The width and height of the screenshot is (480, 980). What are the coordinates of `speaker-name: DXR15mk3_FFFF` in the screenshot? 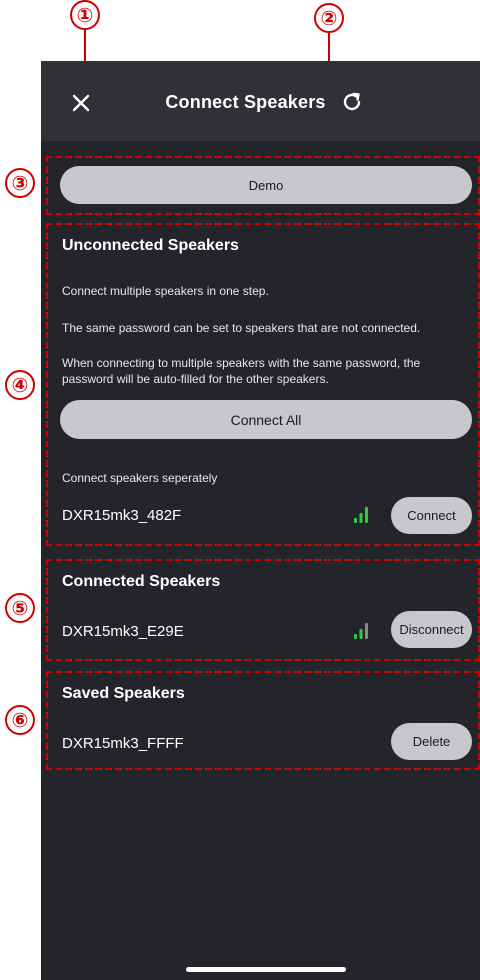 It's located at (123, 743).